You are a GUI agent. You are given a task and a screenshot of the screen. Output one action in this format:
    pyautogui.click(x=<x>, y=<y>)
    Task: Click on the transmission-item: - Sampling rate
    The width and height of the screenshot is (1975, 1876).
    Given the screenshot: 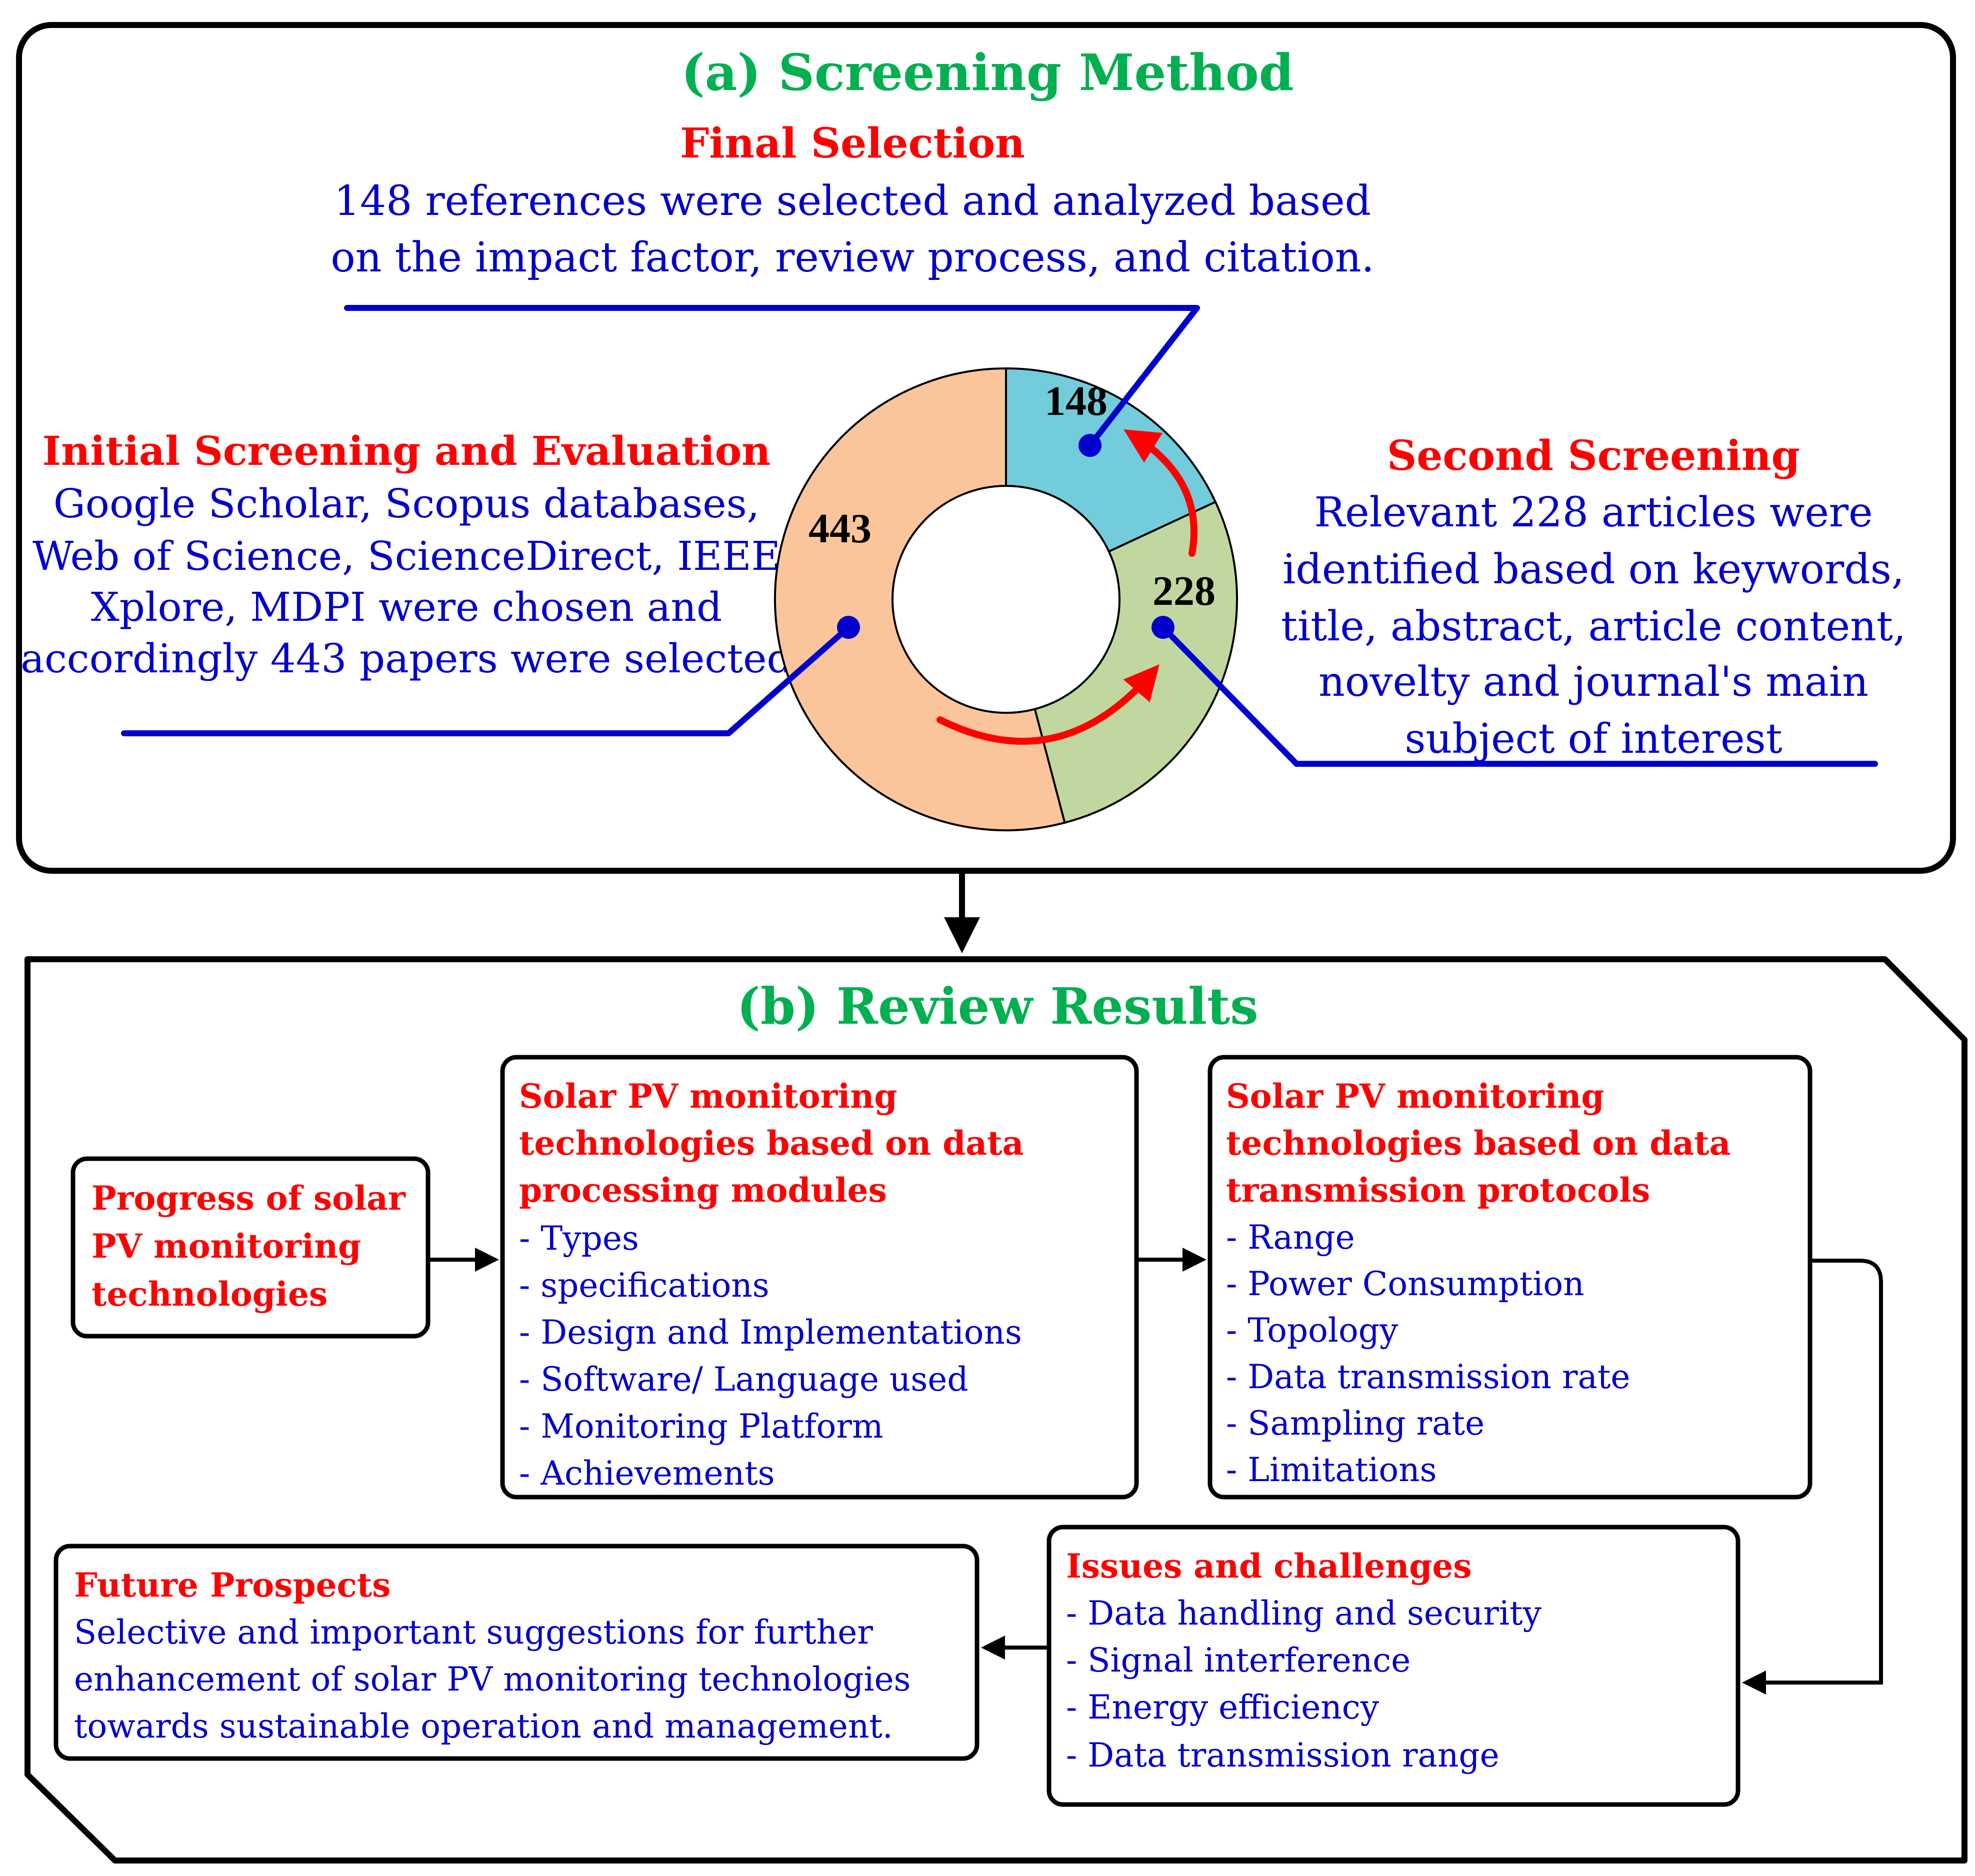 What is the action you would take?
    pyautogui.click(x=1355, y=1423)
    